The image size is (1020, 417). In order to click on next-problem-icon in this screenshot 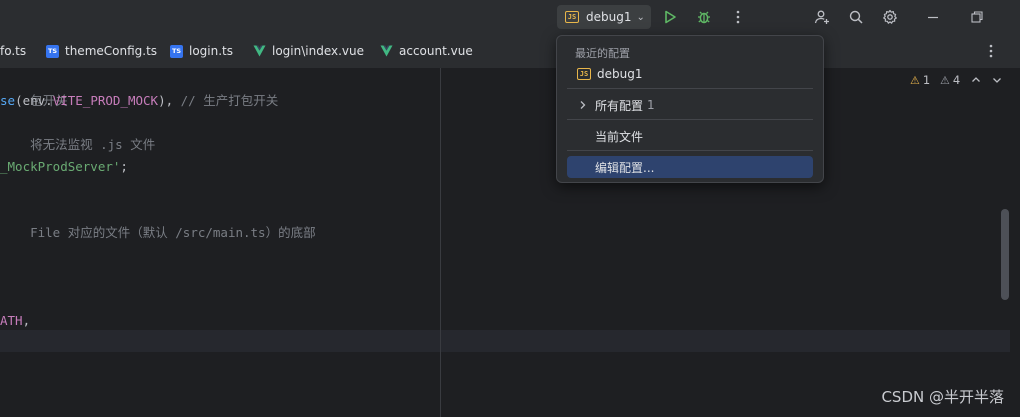, I will do `click(997, 80)`.